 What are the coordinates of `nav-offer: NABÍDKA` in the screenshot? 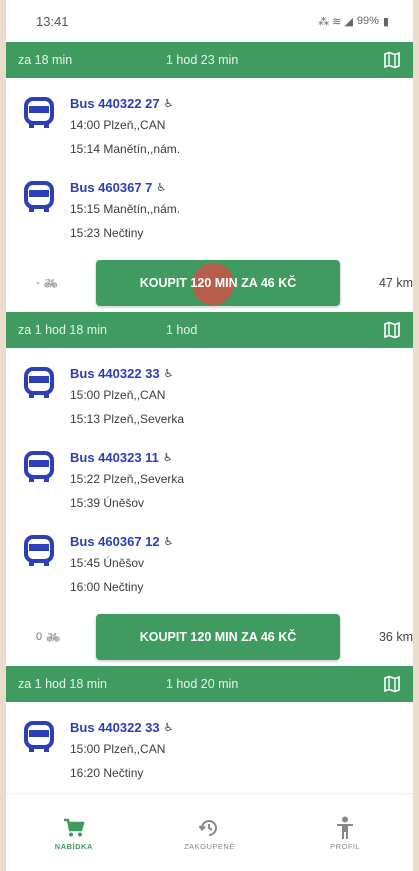 It's located at (74, 832).